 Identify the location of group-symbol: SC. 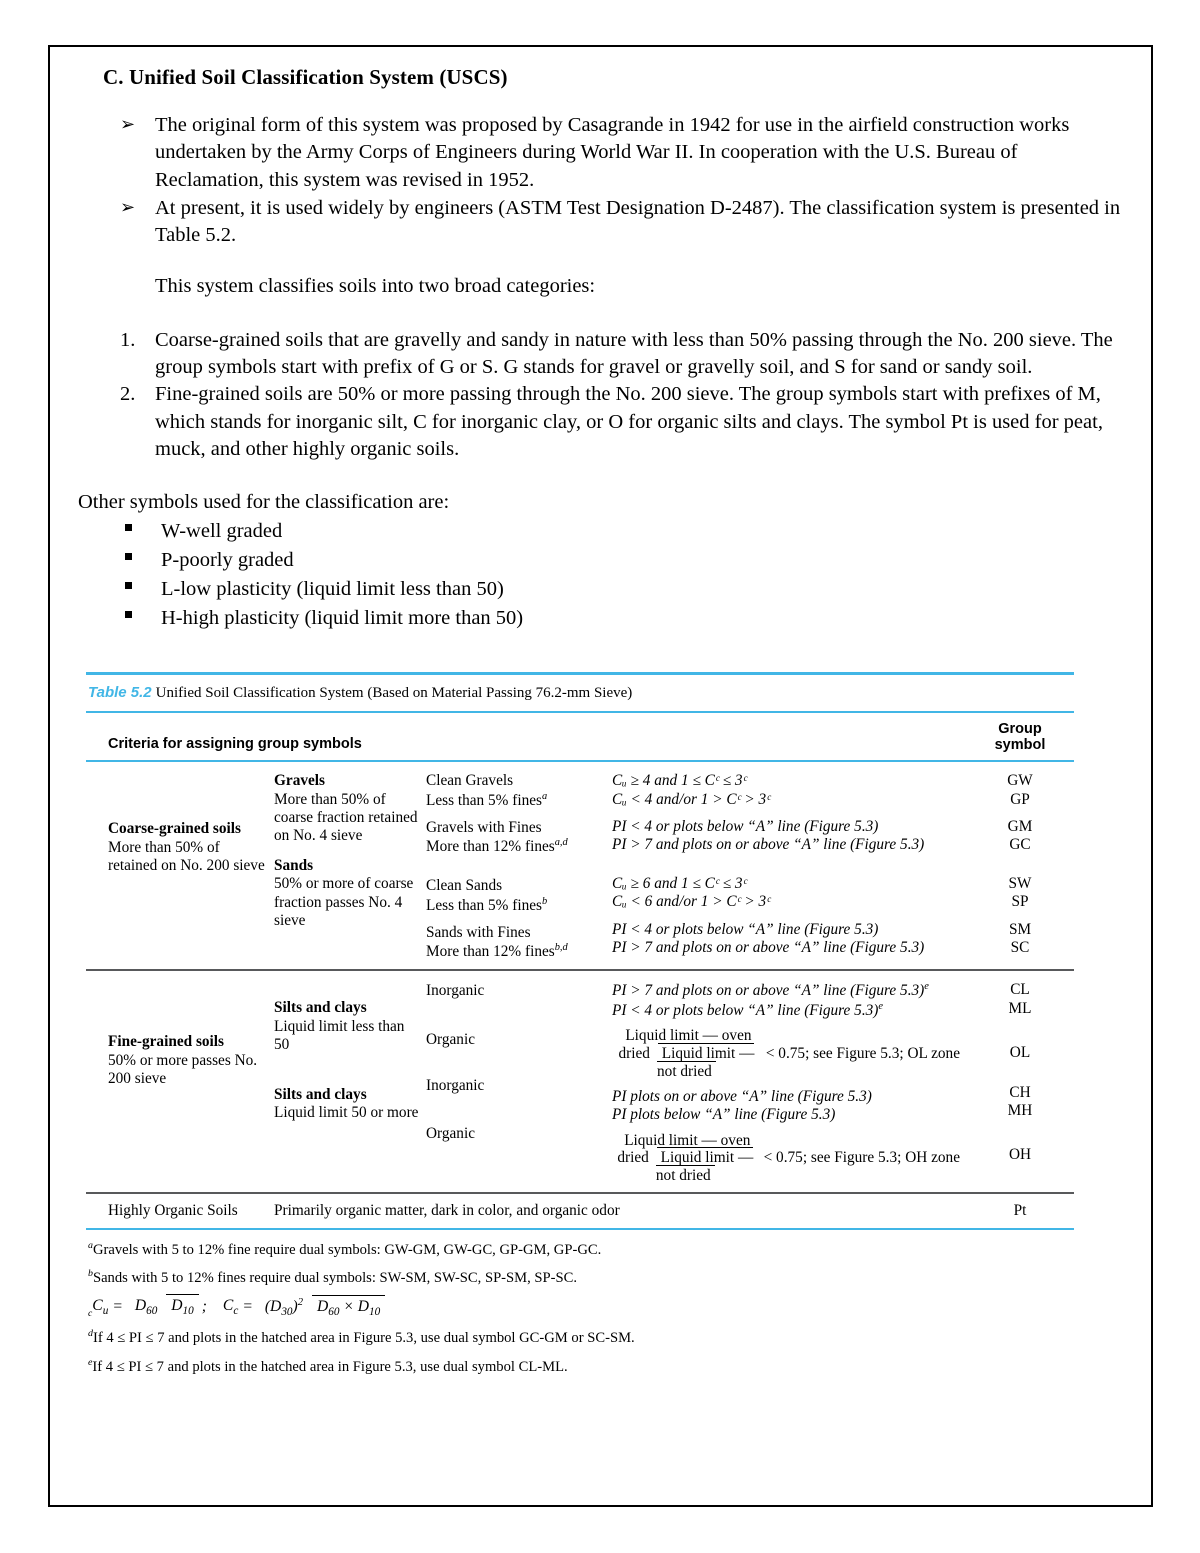
(1020, 947).